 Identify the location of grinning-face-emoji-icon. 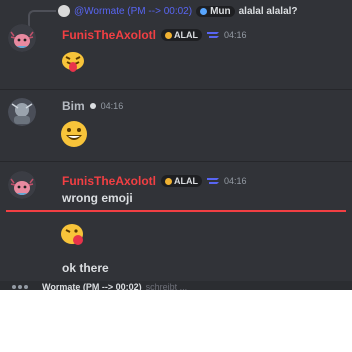
(74, 134).